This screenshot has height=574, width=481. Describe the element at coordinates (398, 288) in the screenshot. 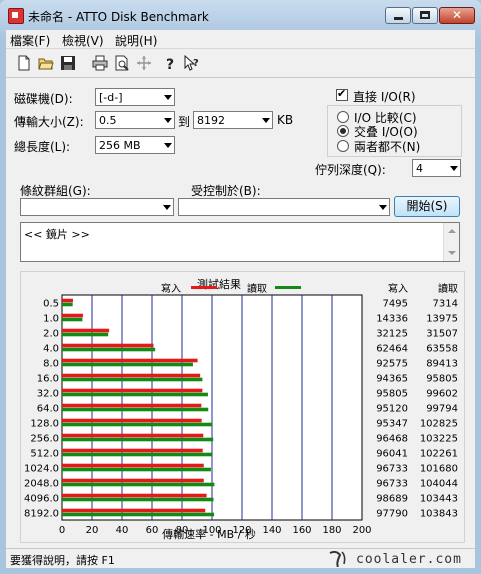

I see `table-header: 寫入` at that location.